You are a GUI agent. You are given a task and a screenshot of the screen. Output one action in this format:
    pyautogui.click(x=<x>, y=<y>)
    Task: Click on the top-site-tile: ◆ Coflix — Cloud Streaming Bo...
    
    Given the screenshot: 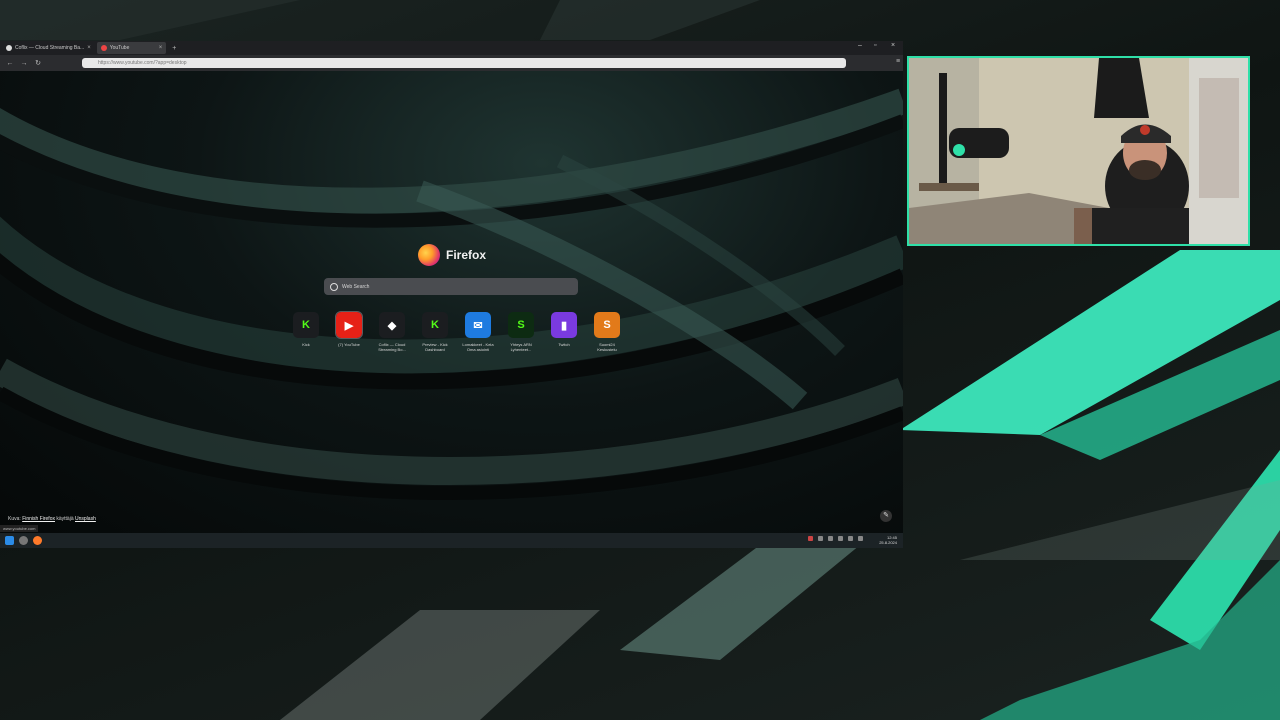 What is the action you would take?
    pyautogui.click(x=392, y=332)
    